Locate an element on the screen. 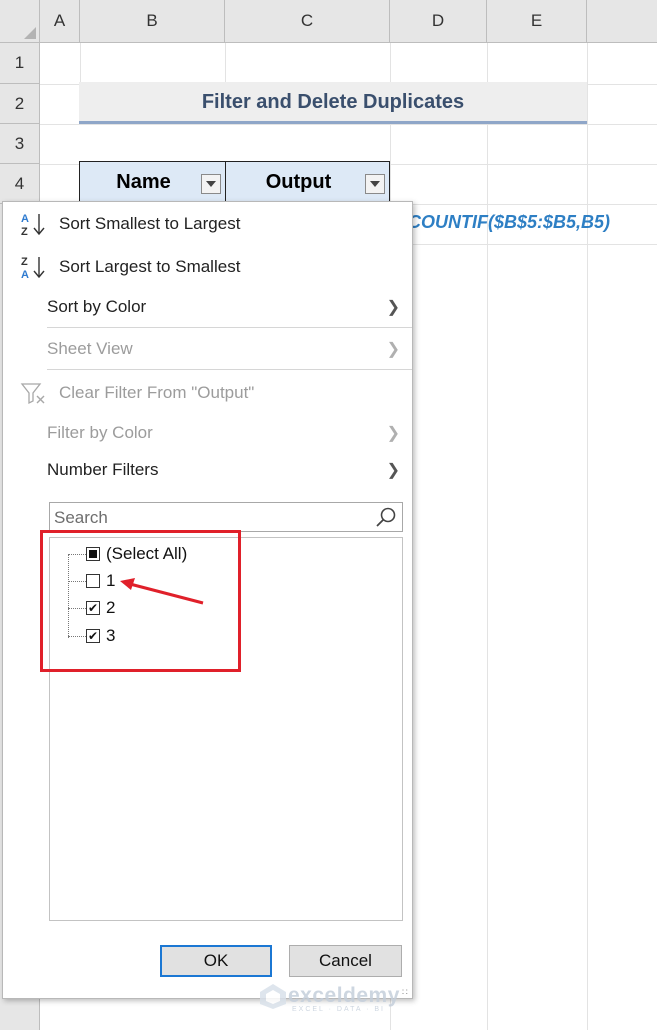 This screenshot has width=657, height=1030. watermark: exceldemy EXCEL · DATA · BI is located at coordinates (329, 997).